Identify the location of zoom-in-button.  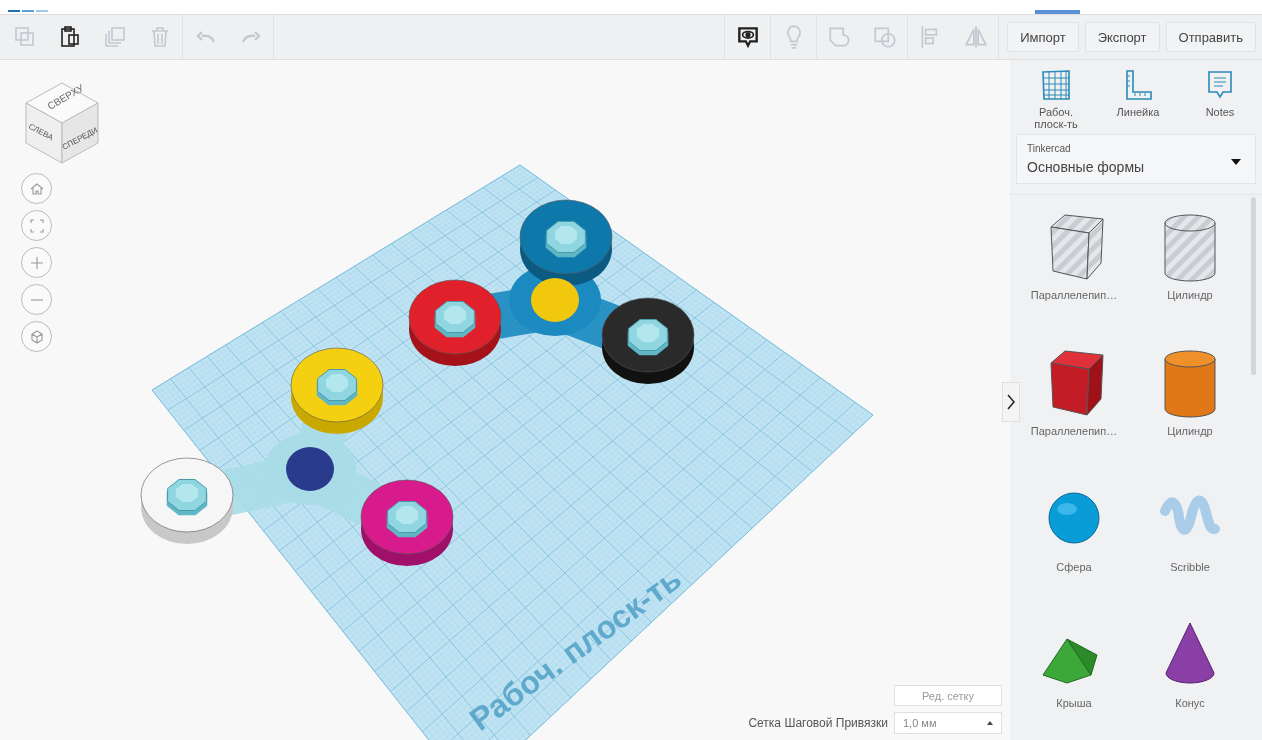
(36, 262).